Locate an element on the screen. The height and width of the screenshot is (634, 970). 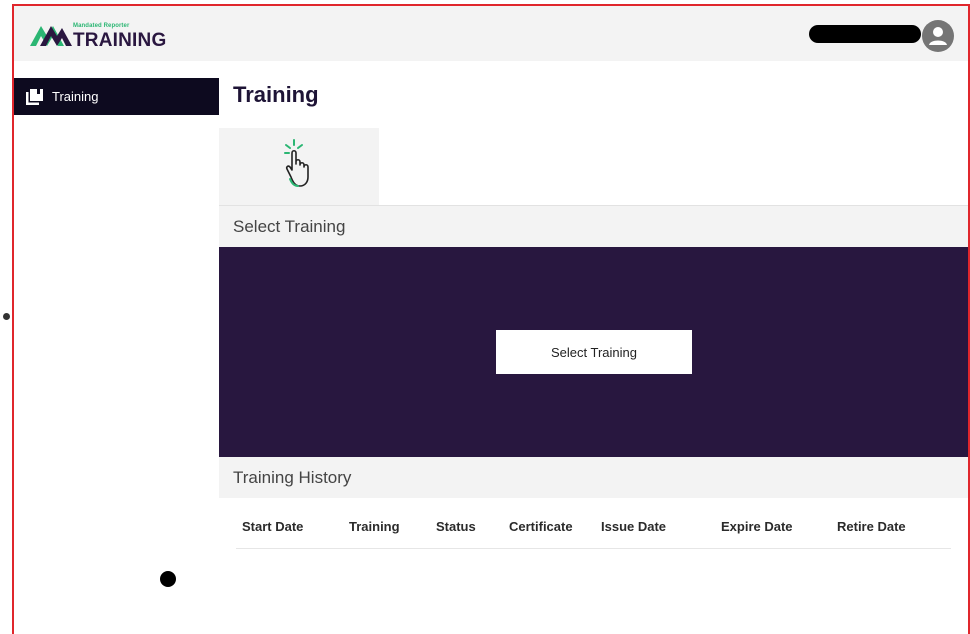
logo-subtitle: Mandated Reporter is located at coordinates (101, 26).